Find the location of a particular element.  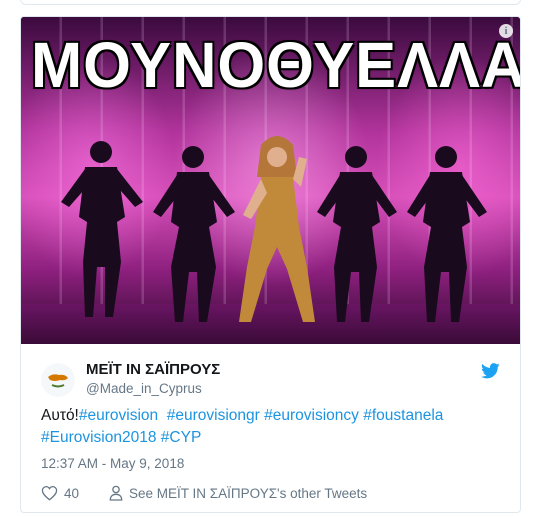

tweet-text-prefix: Αυτό! is located at coordinates (60, 415).